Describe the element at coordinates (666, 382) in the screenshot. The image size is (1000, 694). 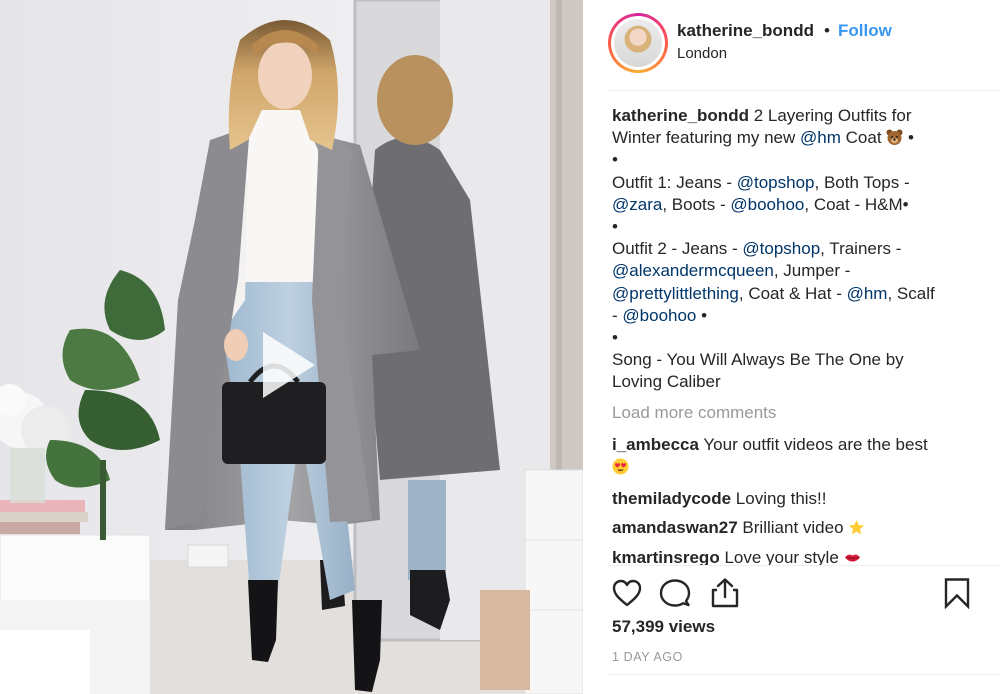
I see `caption-line: Loving Caliber` at that location.